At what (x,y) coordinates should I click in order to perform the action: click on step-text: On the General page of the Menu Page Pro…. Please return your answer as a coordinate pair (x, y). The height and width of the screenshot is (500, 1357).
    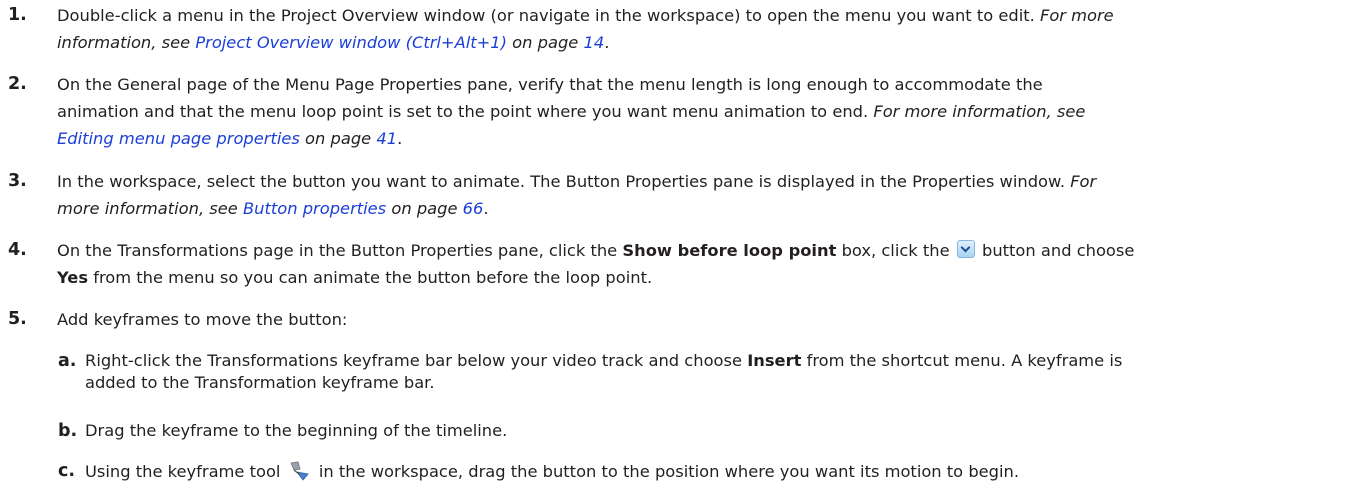
    Looking at the image, I should click on (571, 111).